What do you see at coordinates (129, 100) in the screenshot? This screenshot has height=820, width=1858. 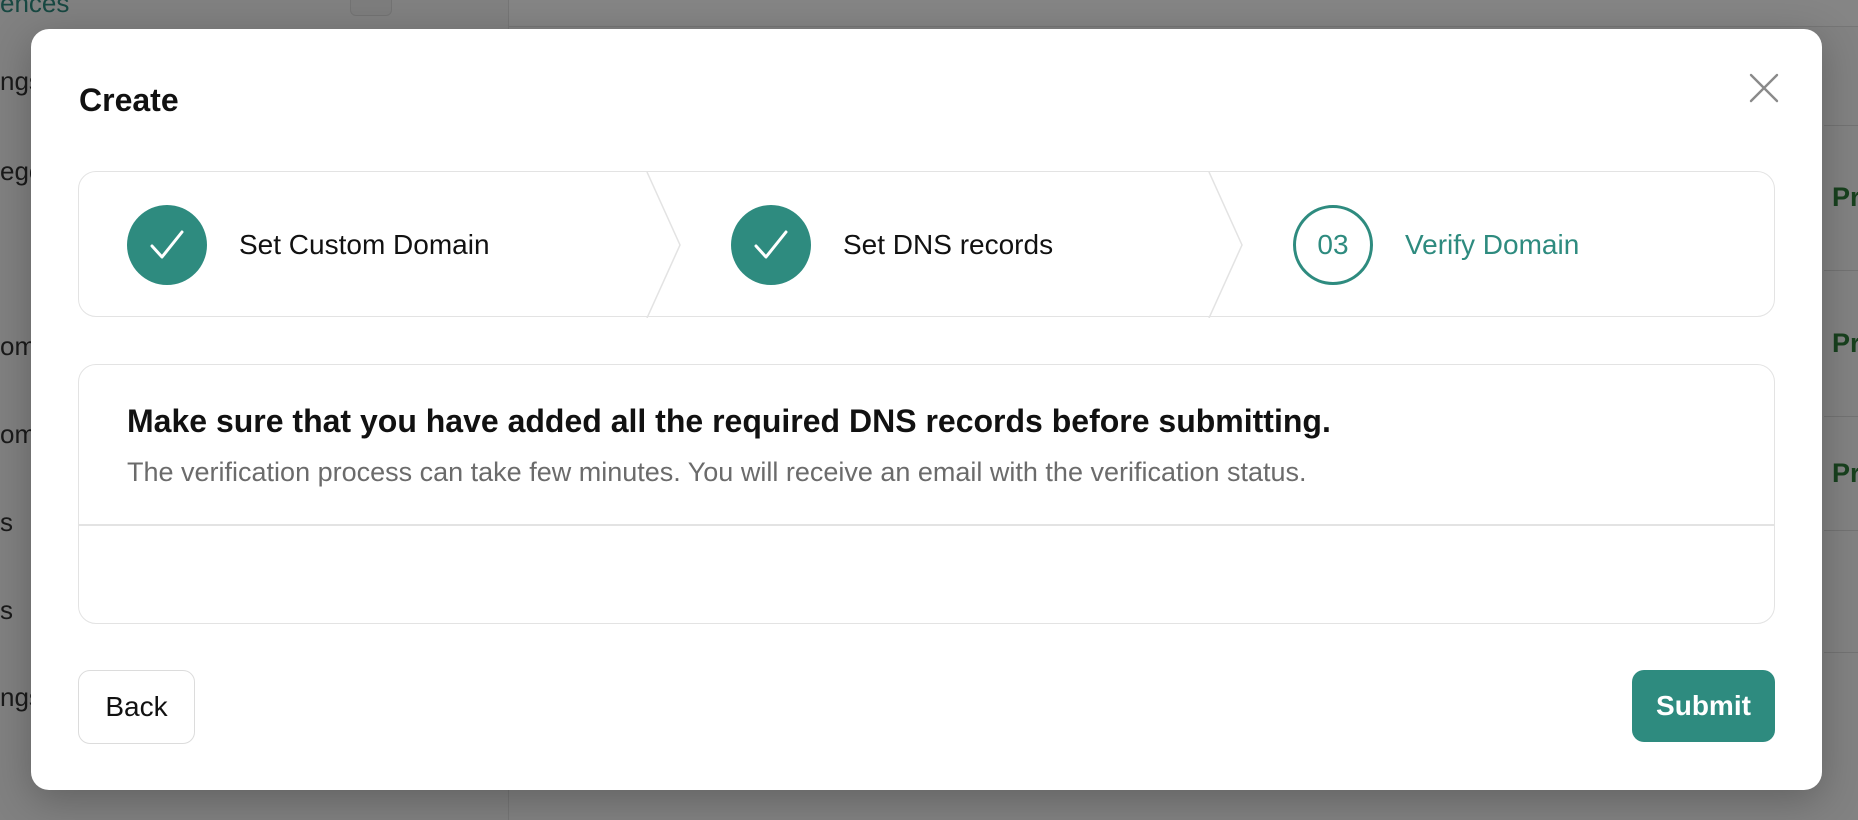 I see `modal-title: Create` at bounding box center [129, 100].